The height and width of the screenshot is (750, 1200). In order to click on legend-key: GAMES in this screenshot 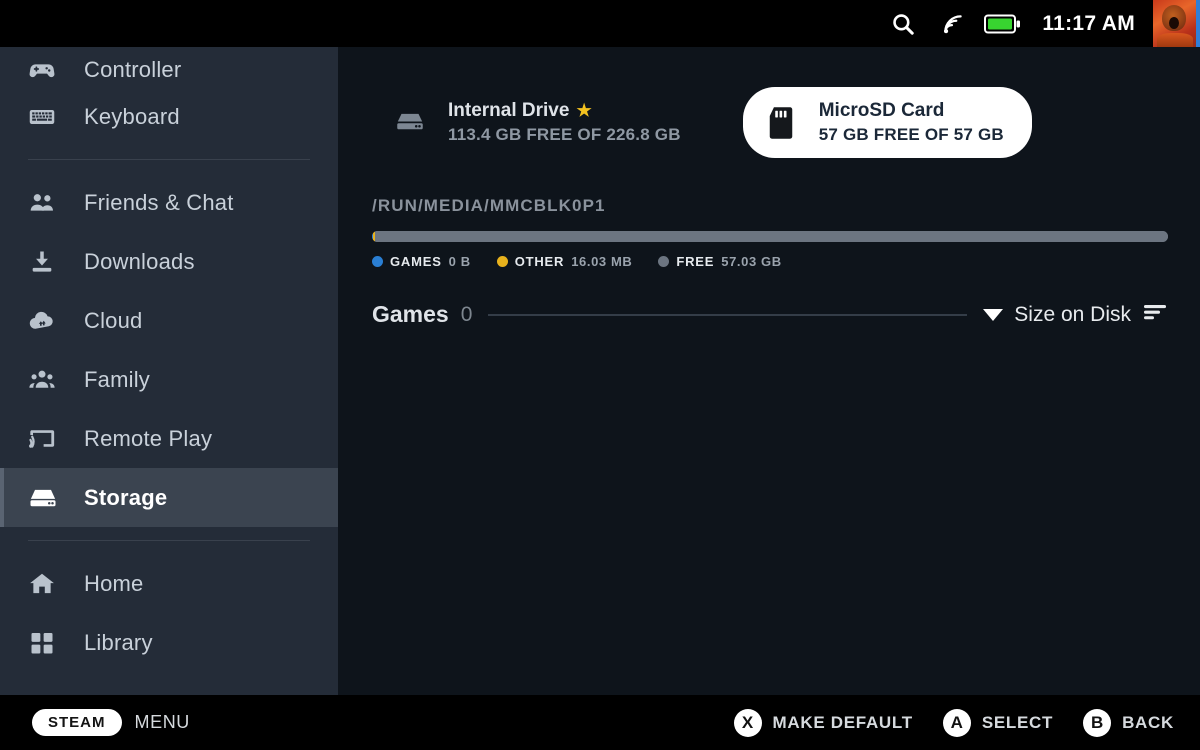, I will do `click(416, 261)`.